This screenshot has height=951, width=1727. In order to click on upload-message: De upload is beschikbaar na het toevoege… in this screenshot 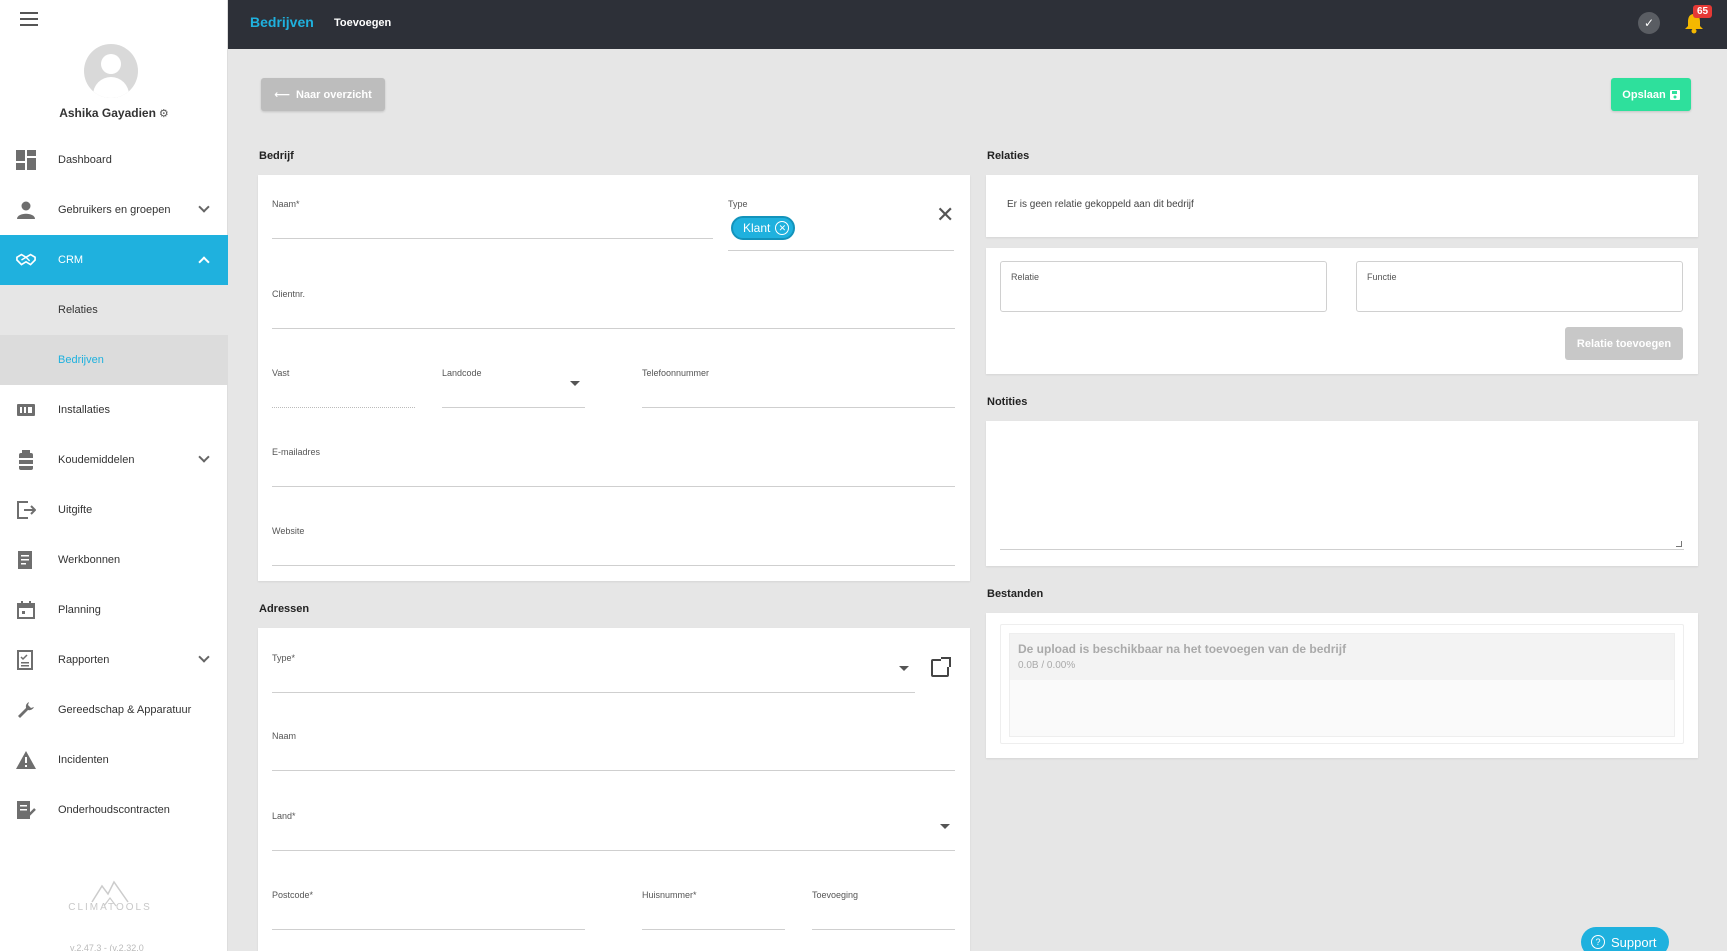, I will do `click(1182, 649)`.